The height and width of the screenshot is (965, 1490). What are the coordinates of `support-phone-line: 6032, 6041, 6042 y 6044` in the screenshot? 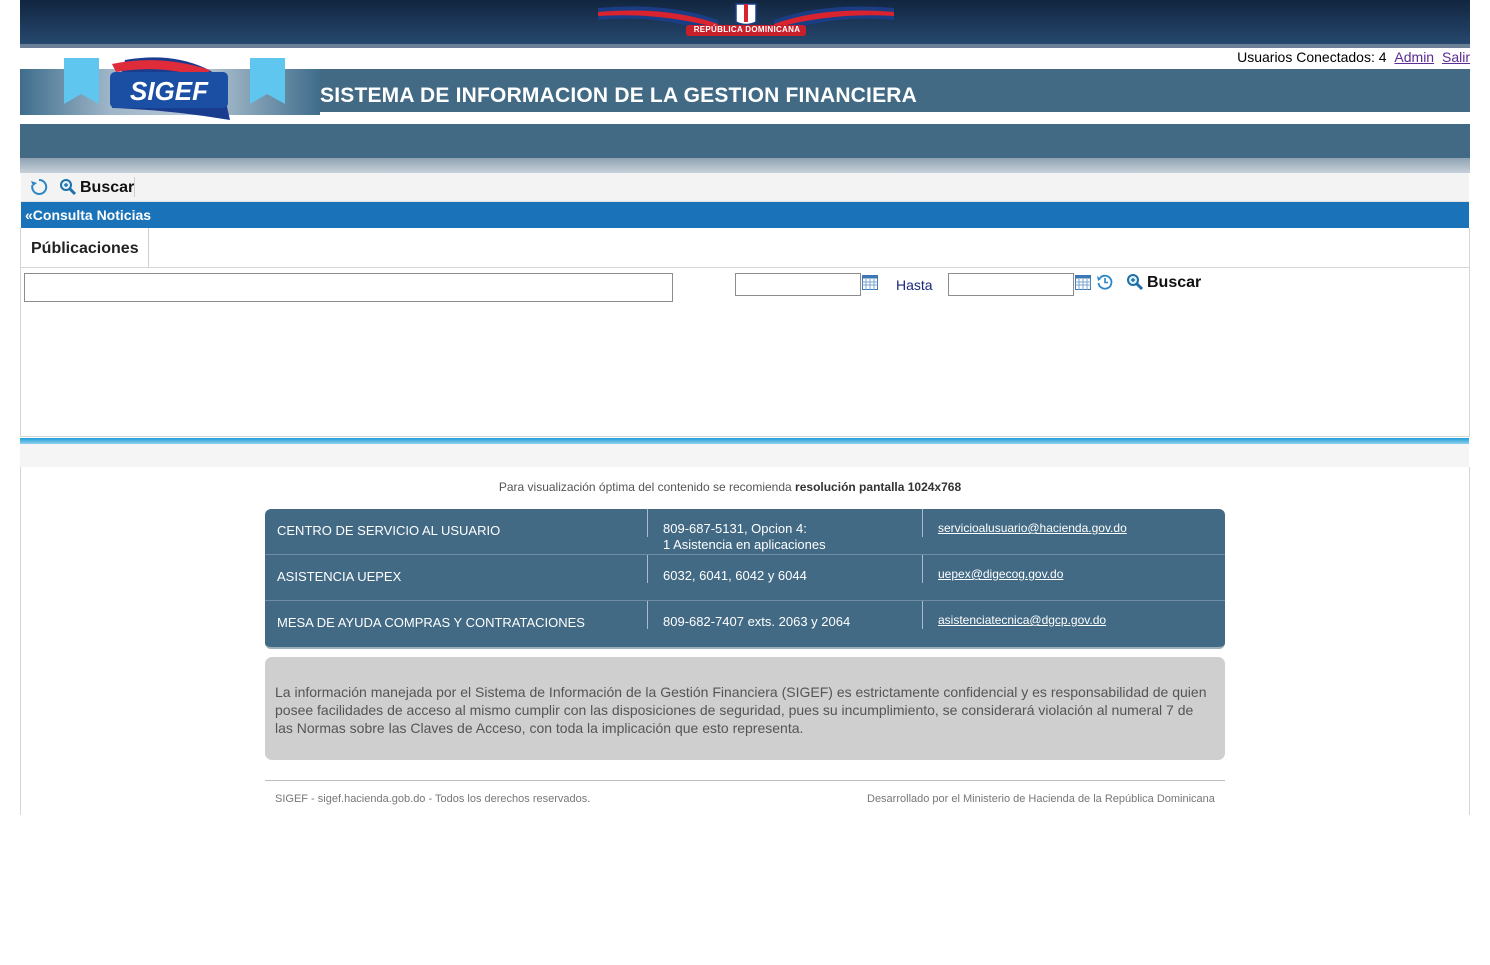 It's located at (735, 575).